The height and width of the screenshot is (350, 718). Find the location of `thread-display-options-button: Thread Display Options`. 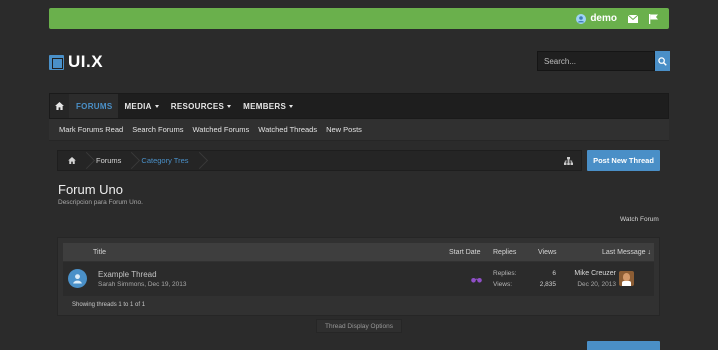

thread-display-options-button: Thread Display Options is located at coordinates (359, 326).